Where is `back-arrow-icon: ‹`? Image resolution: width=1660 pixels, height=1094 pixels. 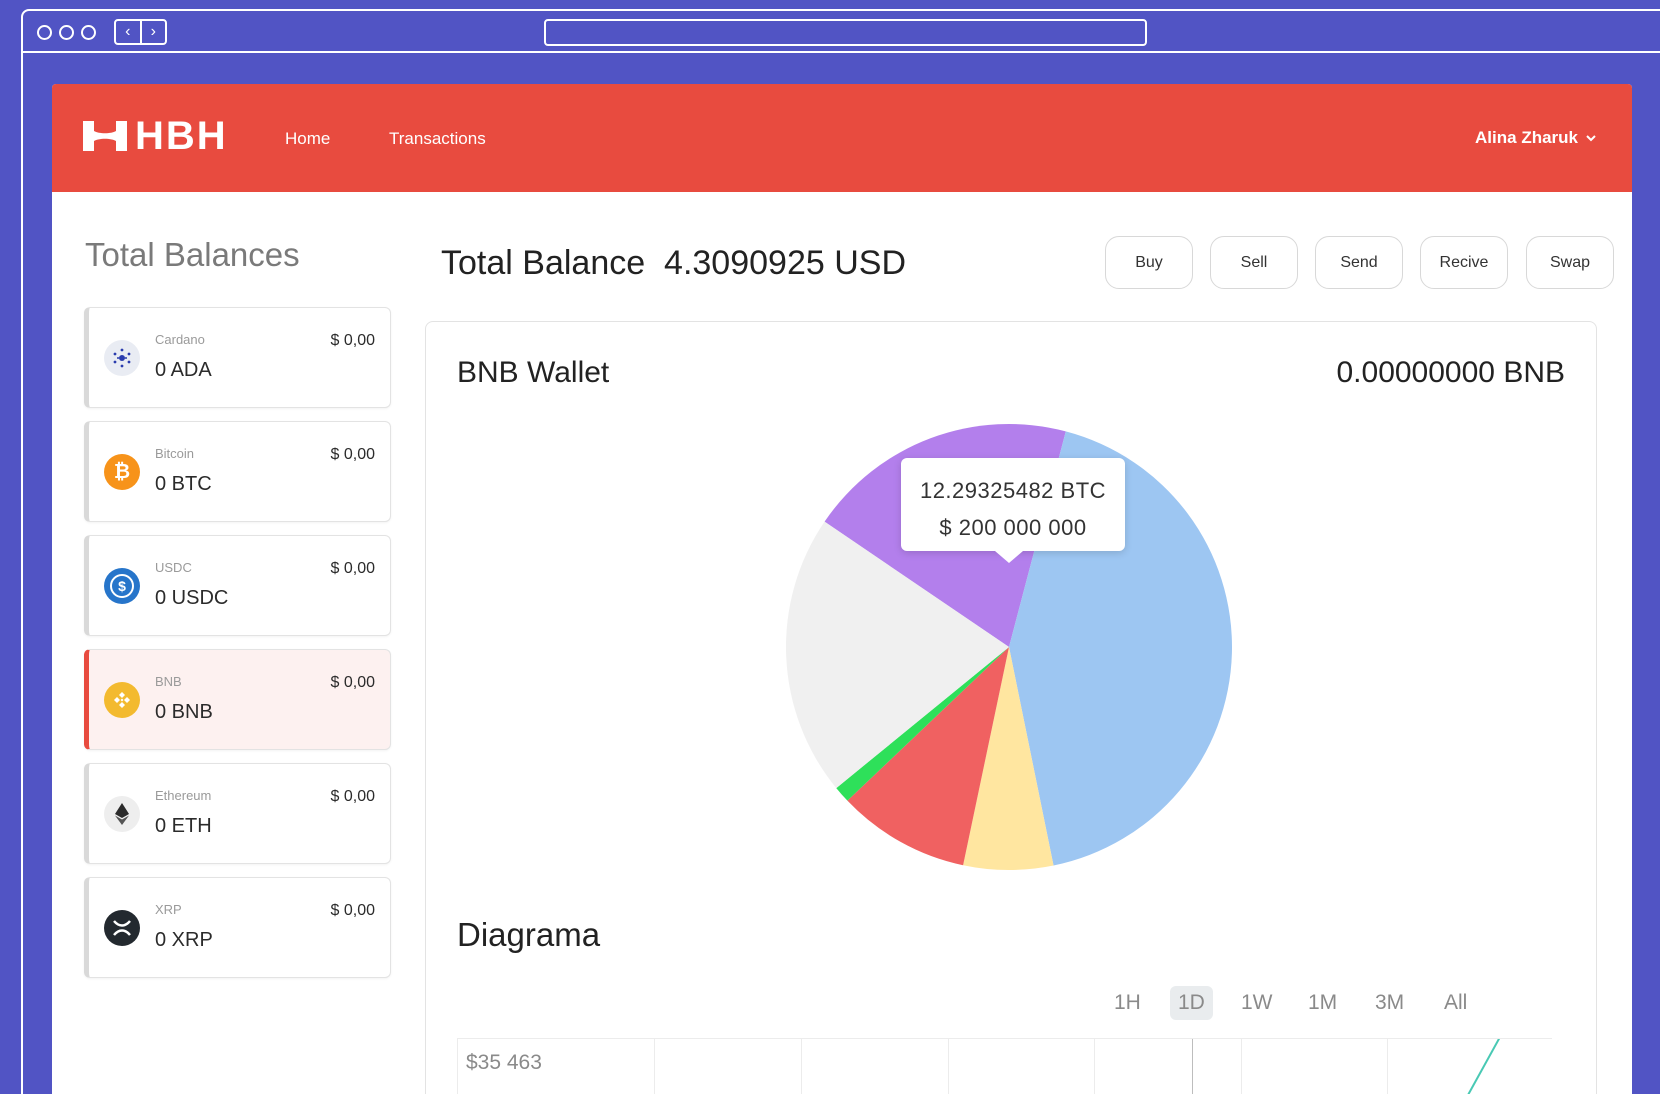 back-arrow-icon: ‹ is located at coordinates (129, 32).